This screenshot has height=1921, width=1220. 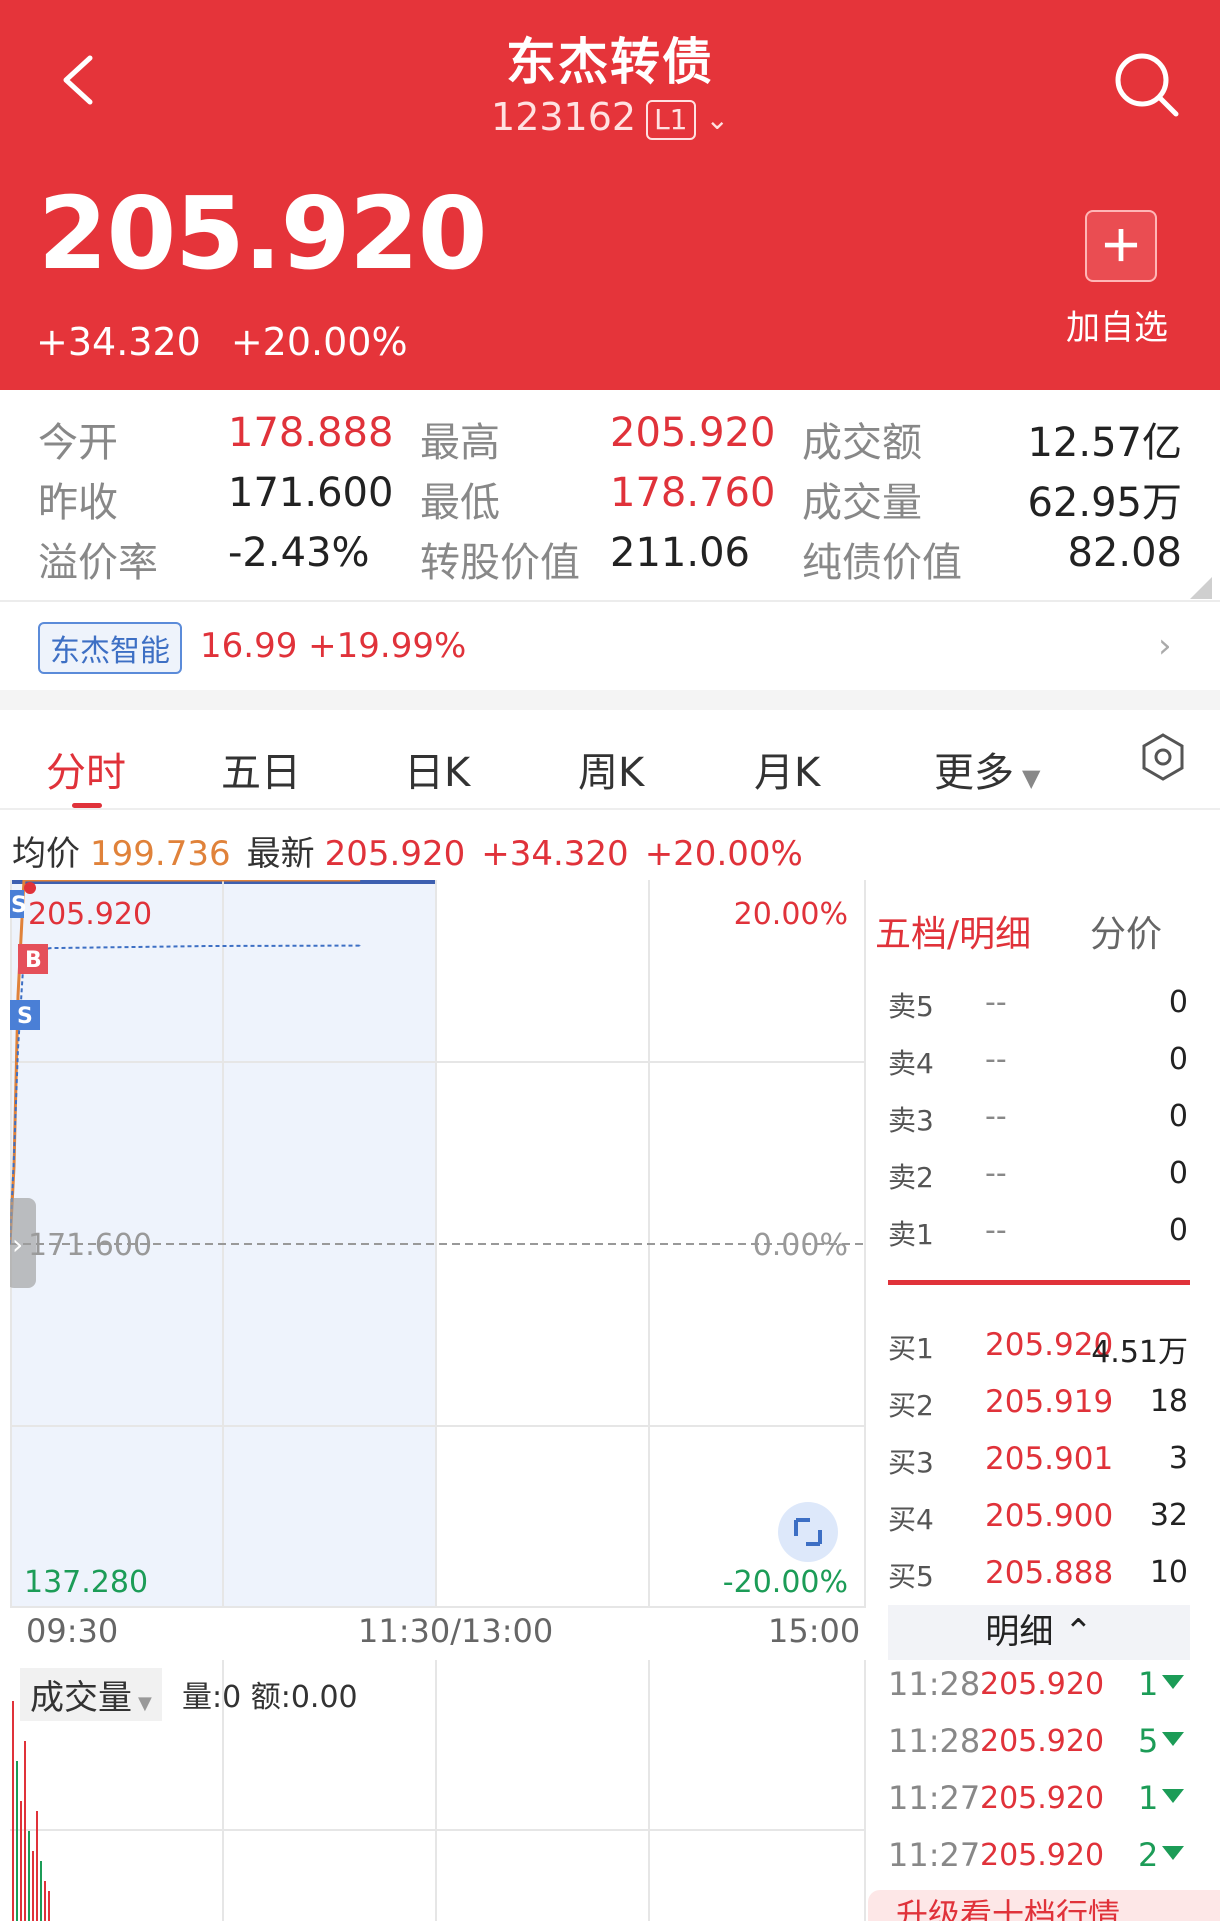 I want to click on upgrade-level2-banner: 升级看十档行情, so click(x=1044, y=1905).